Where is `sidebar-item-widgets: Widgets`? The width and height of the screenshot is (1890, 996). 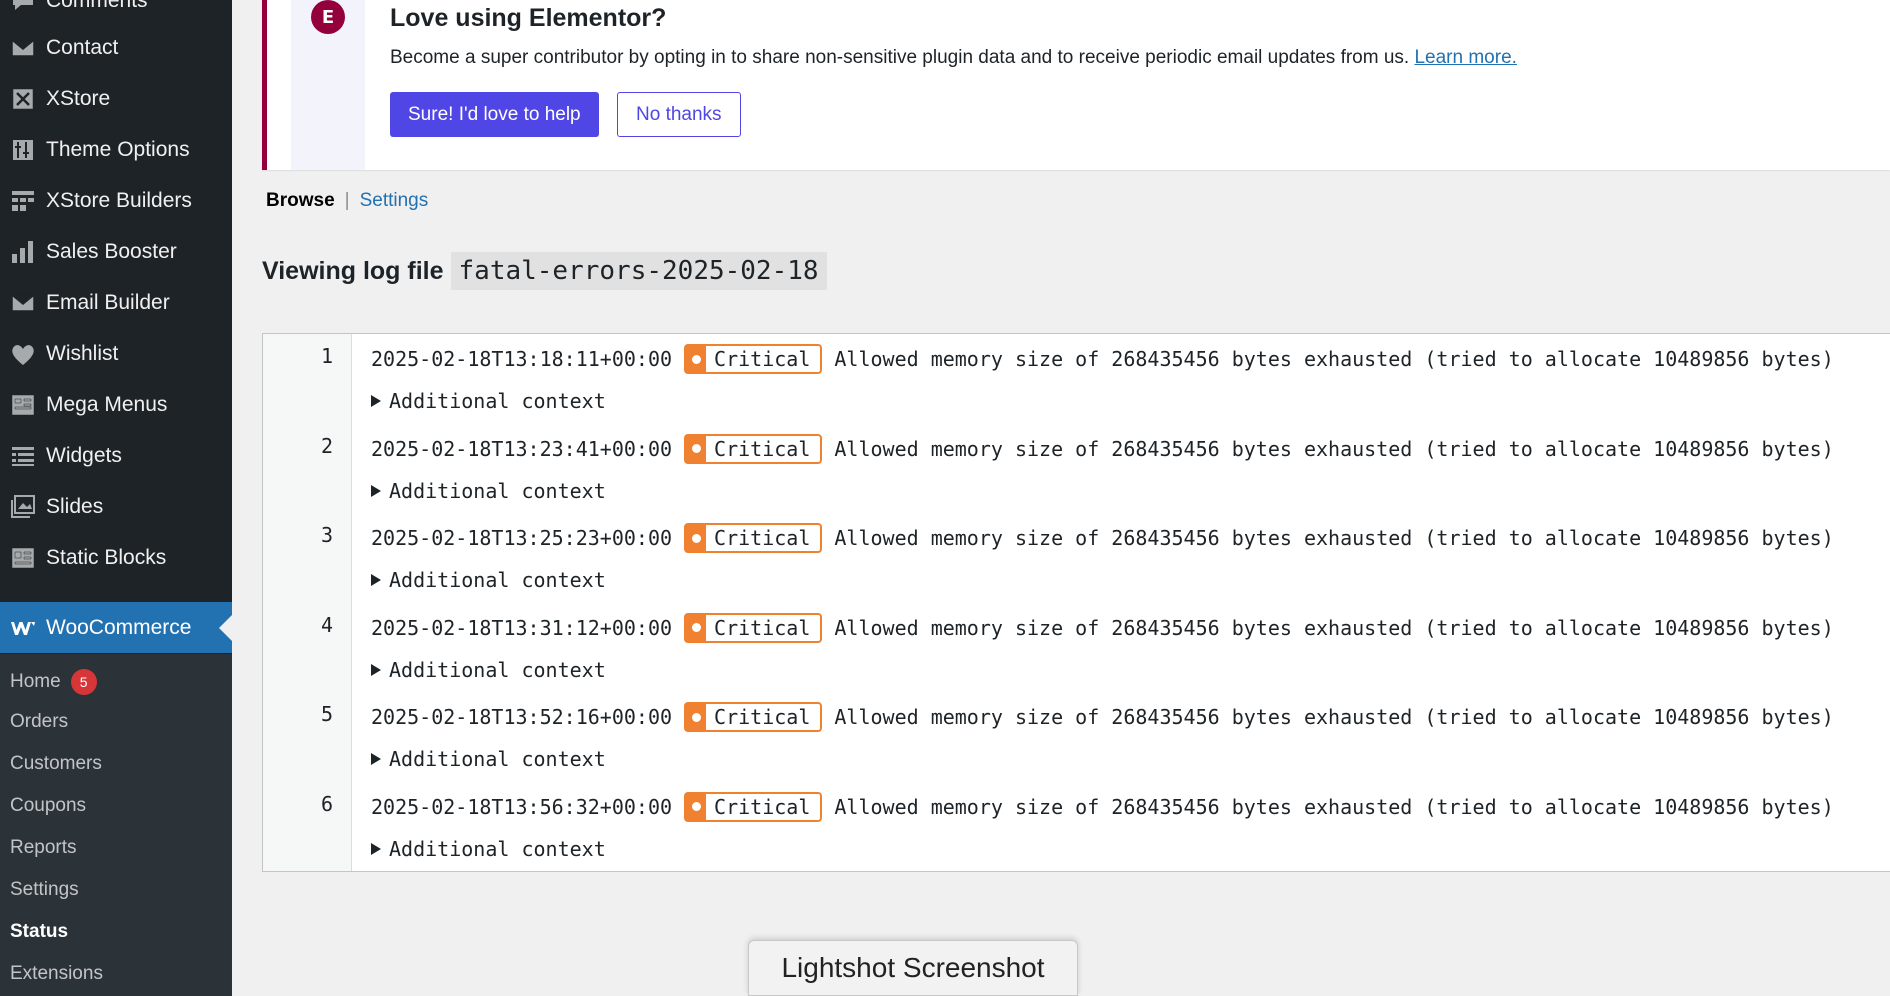
sidebar-item-widgets: Widgets is located at coordinates (116, 455).